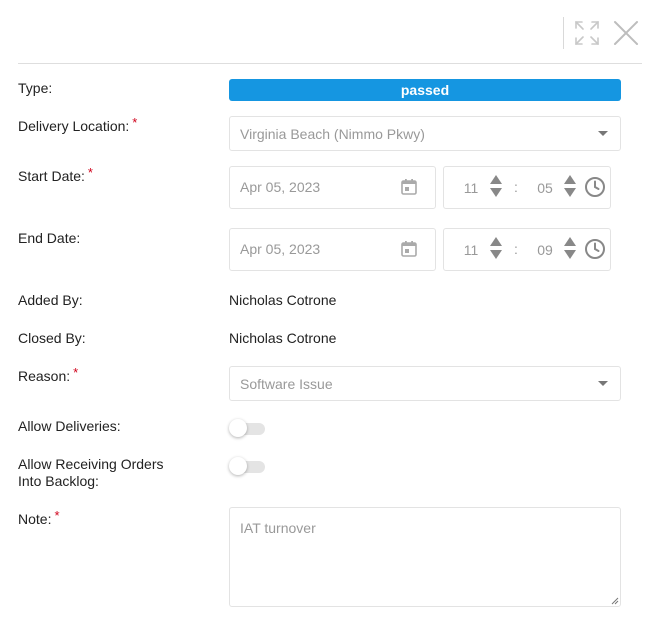 The height and width of the screenshot is (632, 660). I want to click on closed-by-value: Nicholas Cotrone, so click(283, 338).